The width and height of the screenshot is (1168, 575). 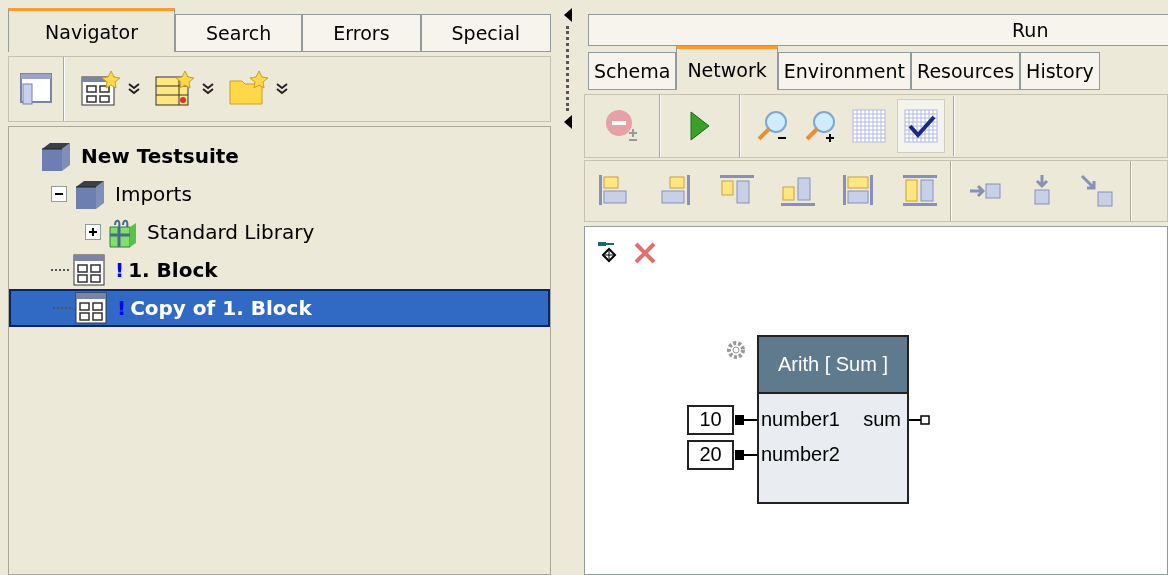 What do you see at coordinates (160, 156) in the screenshot?
I see `tree-item-label: New Testsuite` at bounding box center [160, 156].